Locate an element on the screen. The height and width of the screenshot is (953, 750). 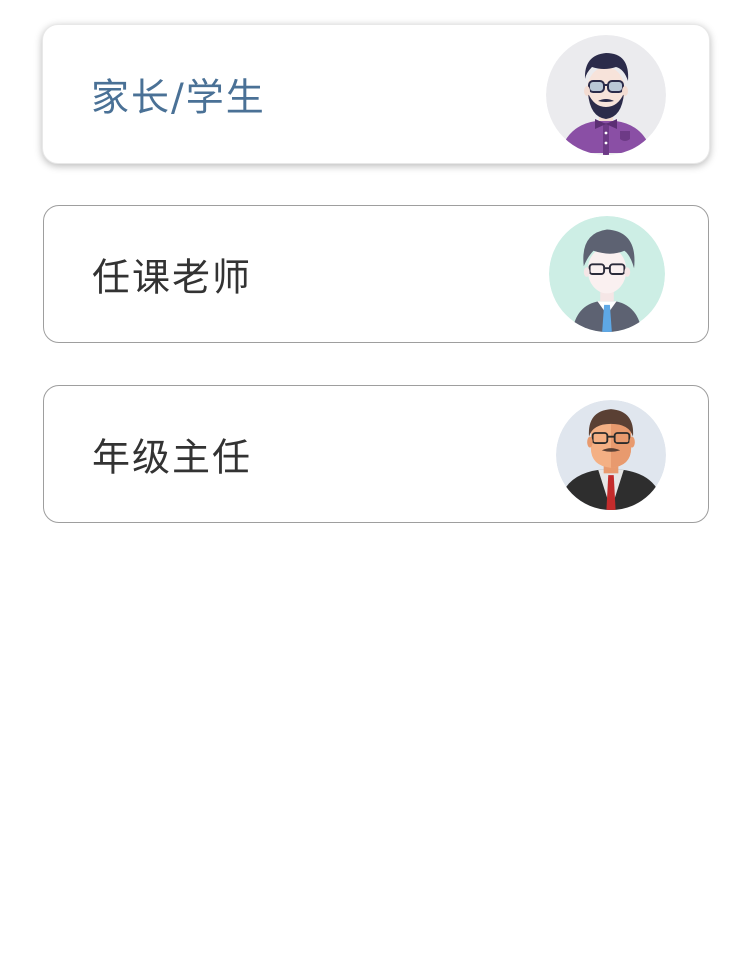
grade-director-avatar-icon is located at coordinates (611, 455).